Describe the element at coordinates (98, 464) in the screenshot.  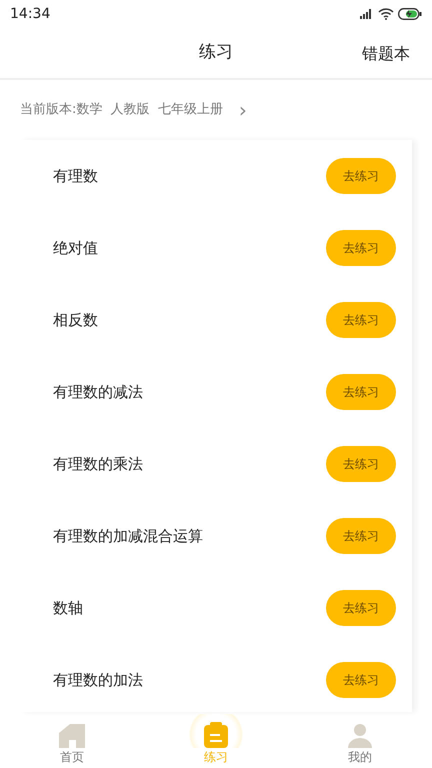
I see `topic-name: 有理数的乘法` at that location.